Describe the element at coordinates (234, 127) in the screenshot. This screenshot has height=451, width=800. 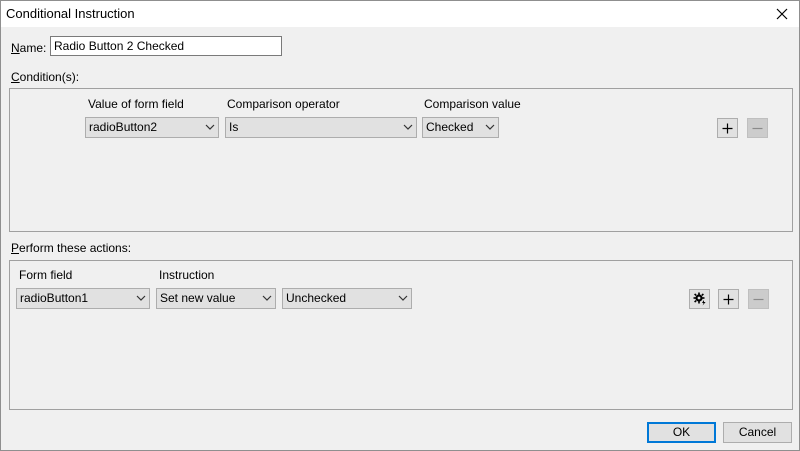
I see `condition-operator-value: Is` at that location.